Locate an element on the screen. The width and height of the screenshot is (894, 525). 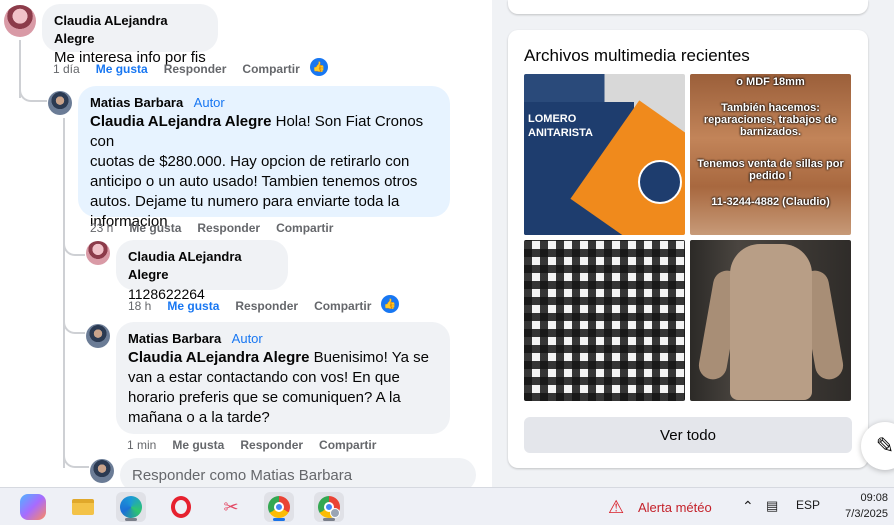
comment-actions: 23 h Me gusta Responder Compartir is located at coordinates (211, 228).